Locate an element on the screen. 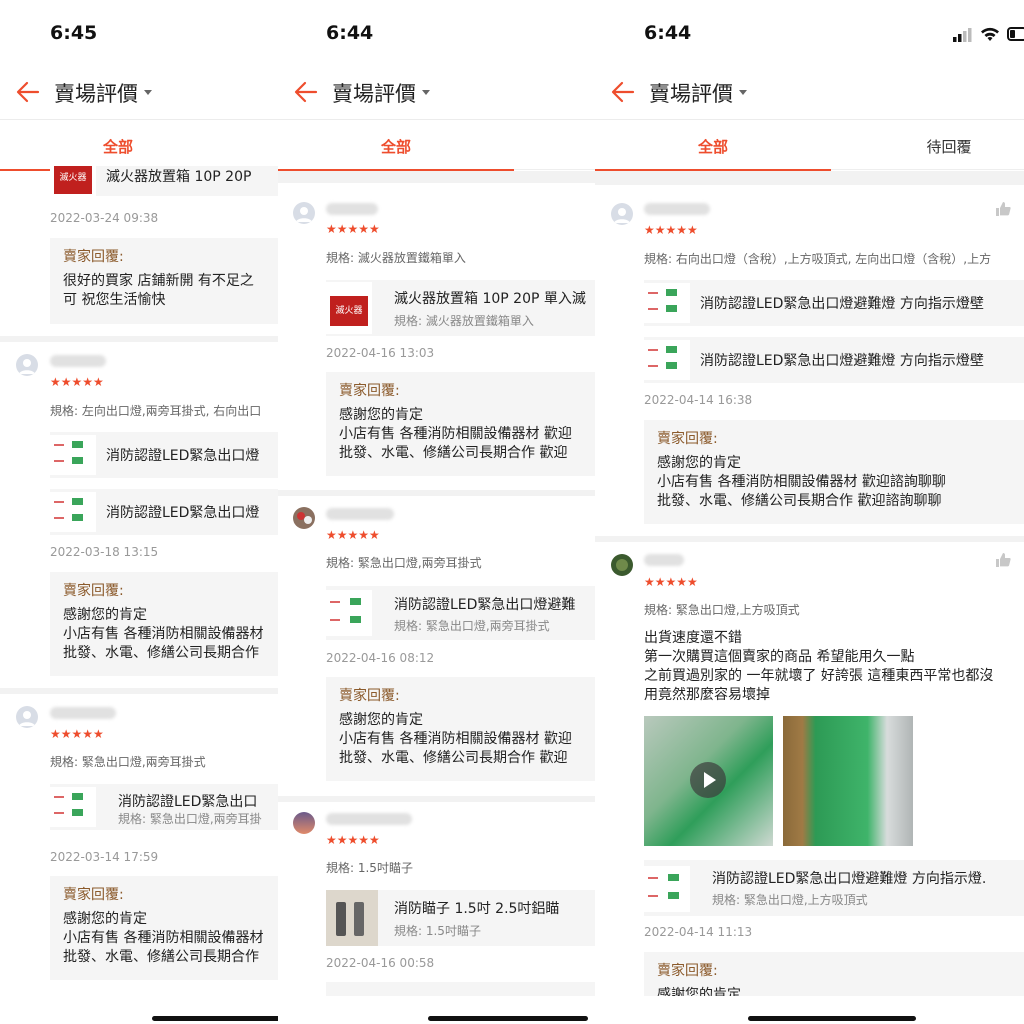 This screenshot has width=1024, height=1024. review-spec: 規格: 緊急出口燈,上方吸頂式 is located at coordinates (722, 610).